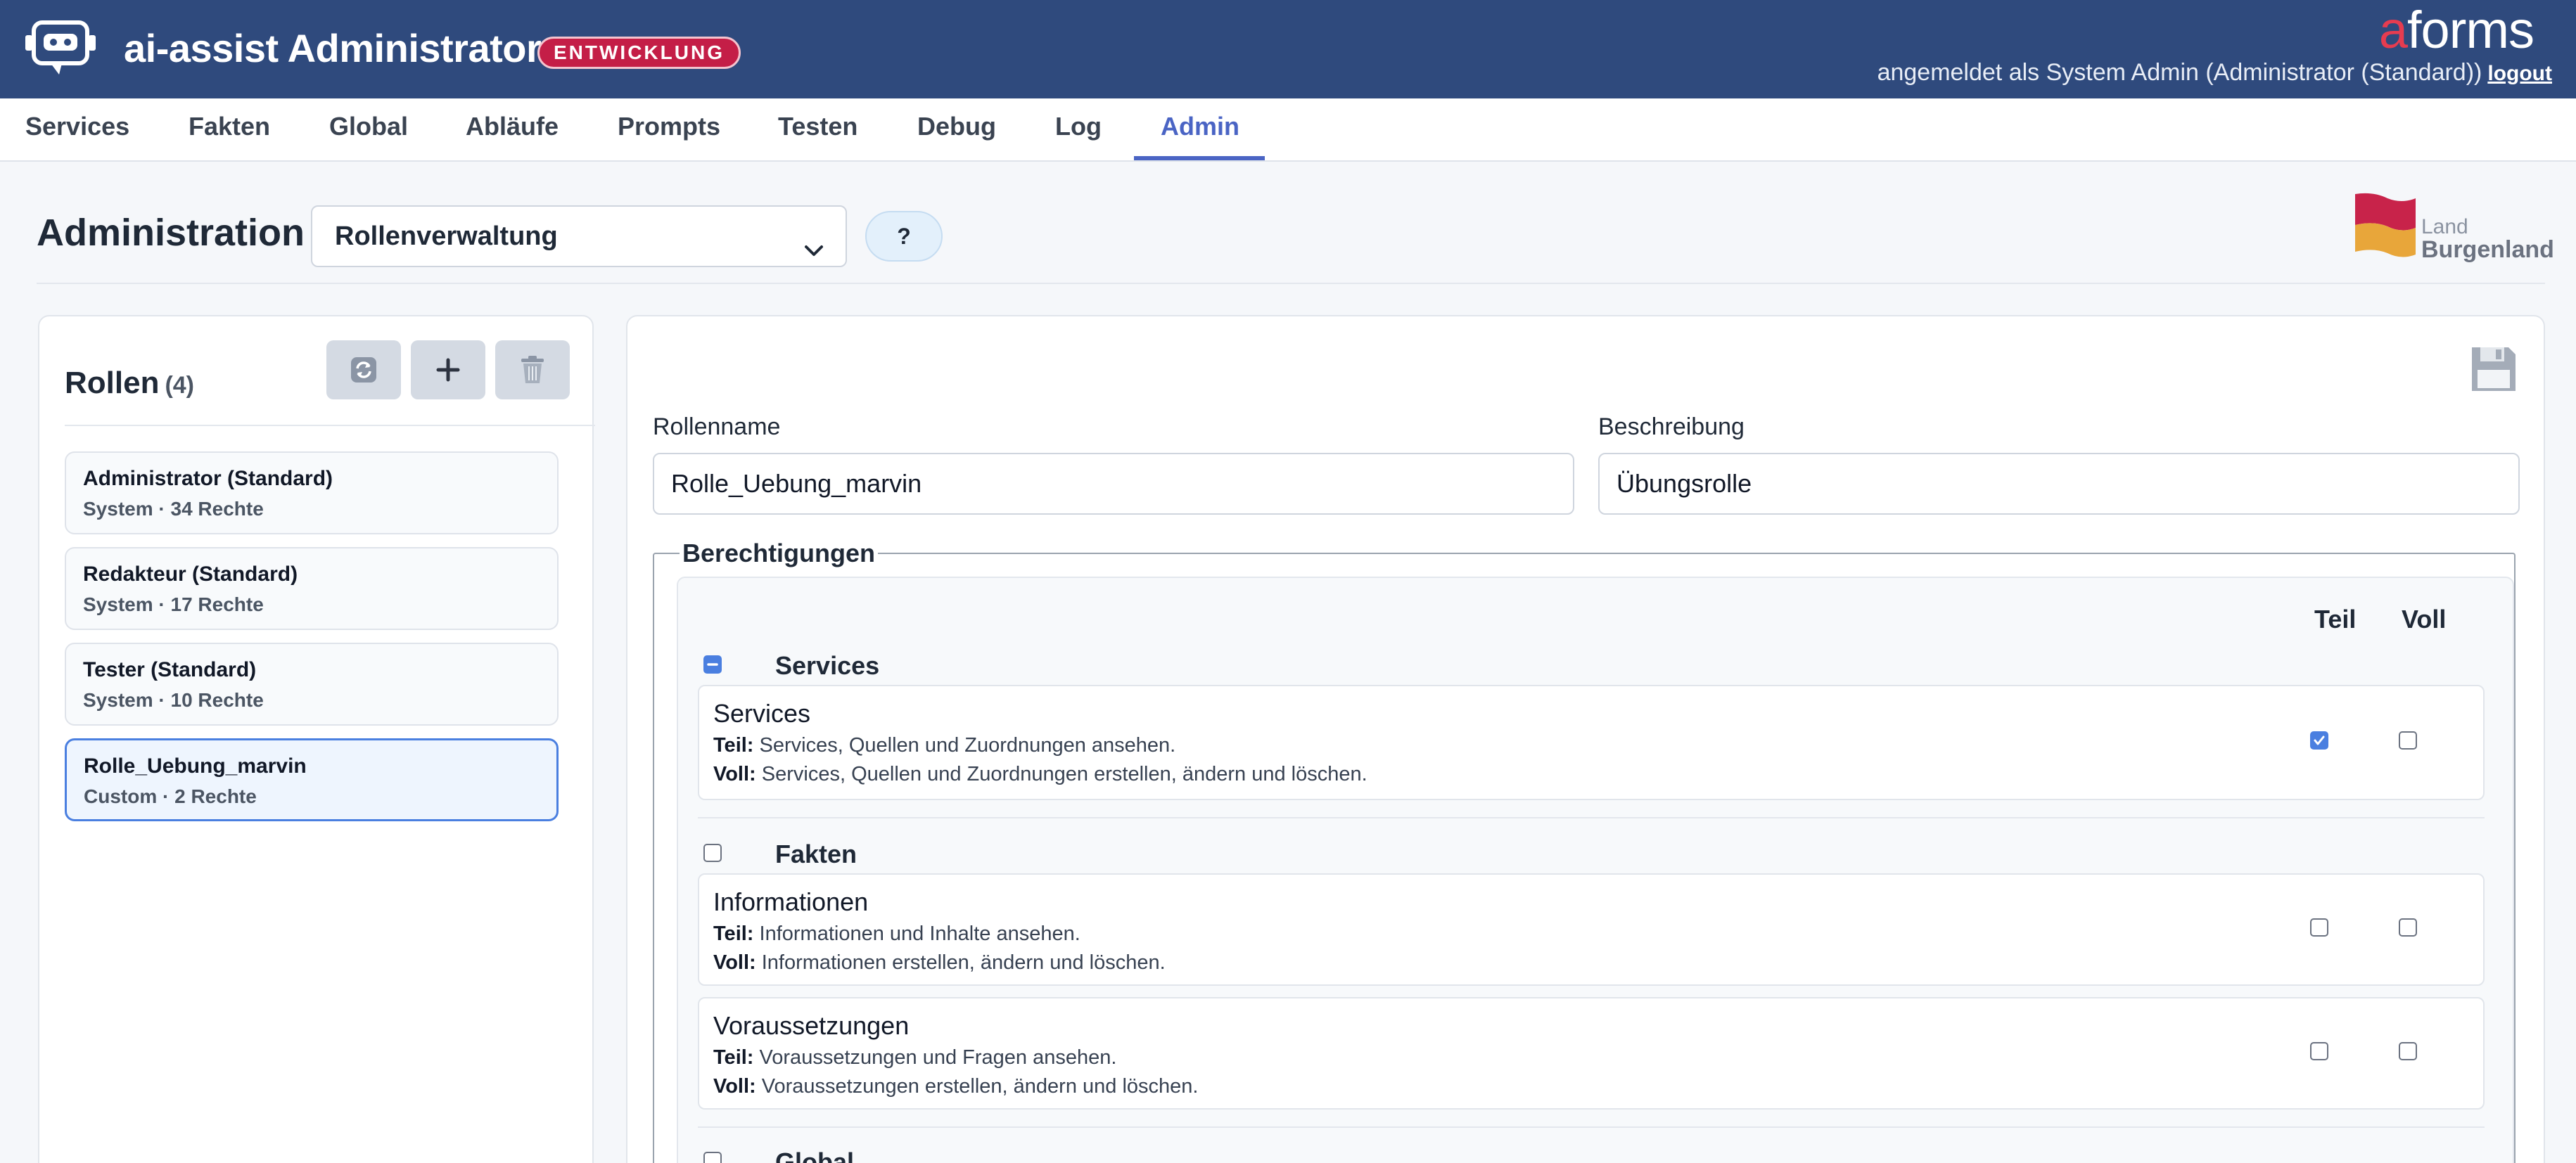  I want to click on nav-prompts: Prompts, so click(669, 130).